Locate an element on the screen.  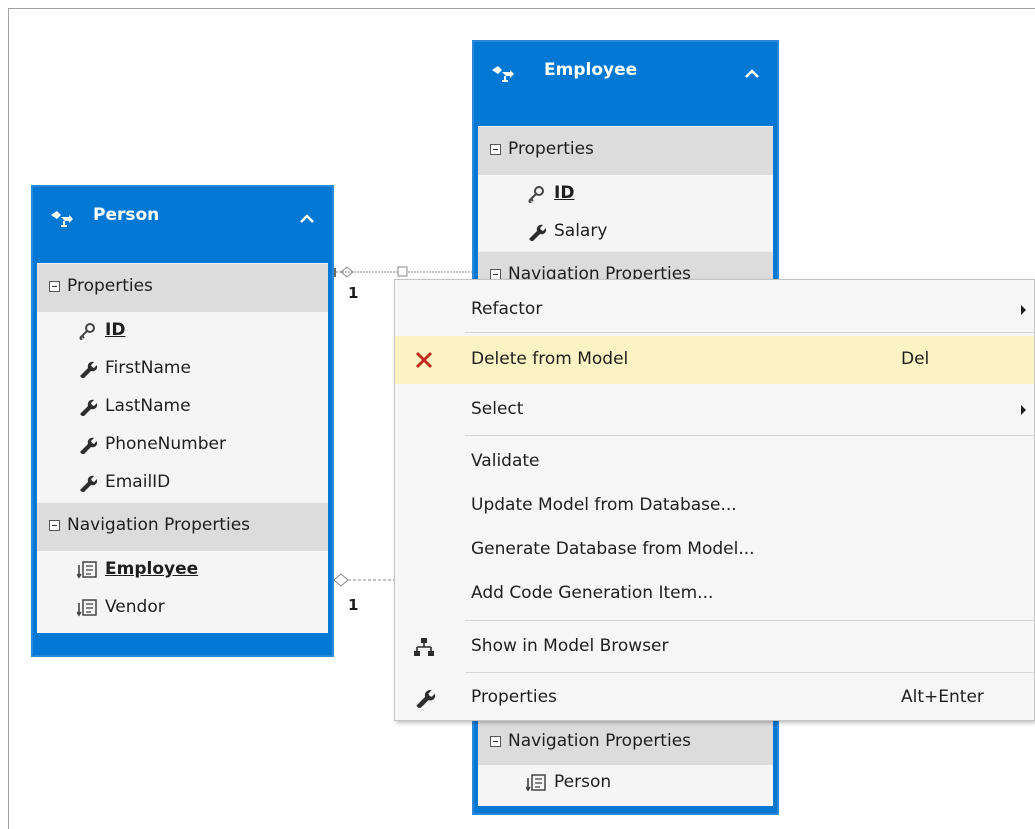
menu-item-shortcut: Del is located at coordinates (915, 359).